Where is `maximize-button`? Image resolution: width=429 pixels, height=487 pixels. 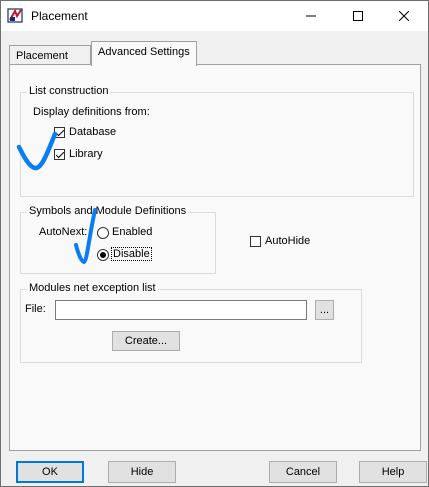 maximize-button is located at coordinates (358, 16).